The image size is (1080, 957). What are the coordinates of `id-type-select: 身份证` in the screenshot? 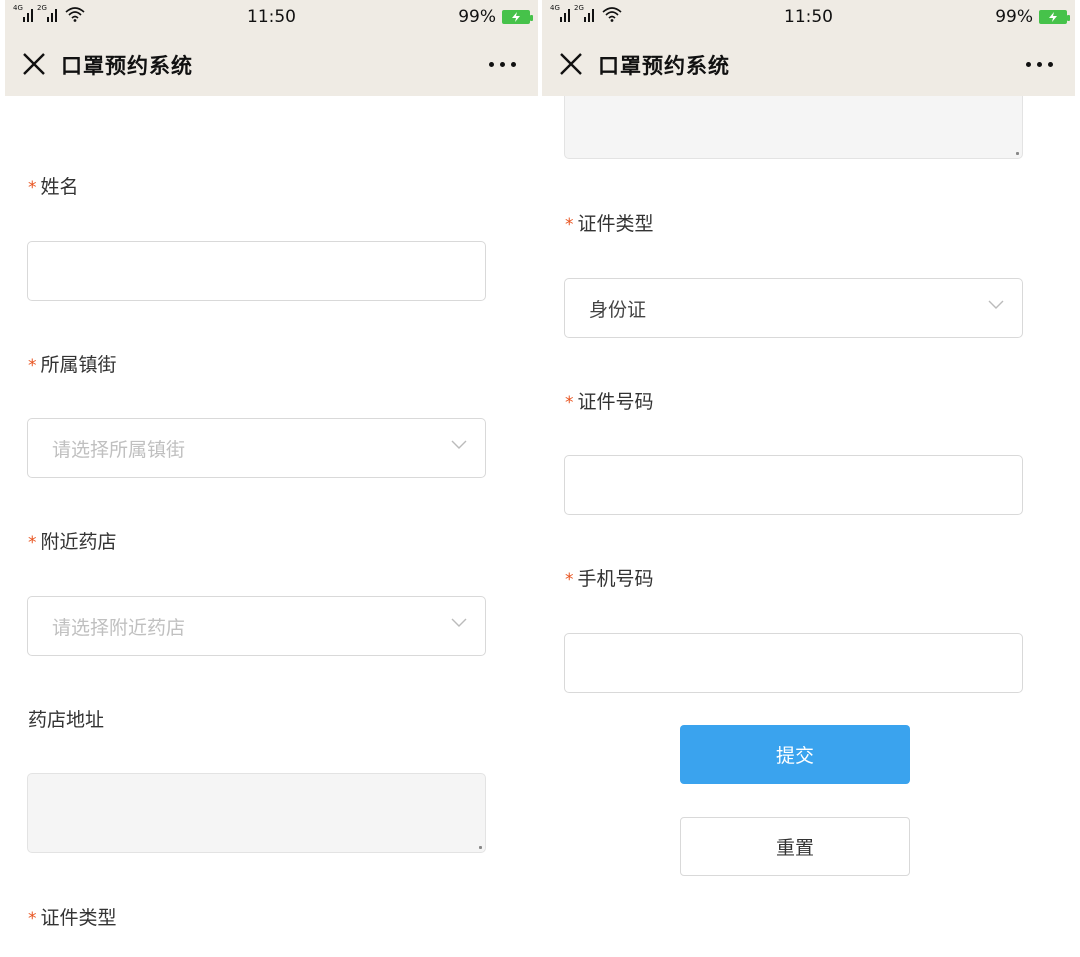 It's located at (793, 308).